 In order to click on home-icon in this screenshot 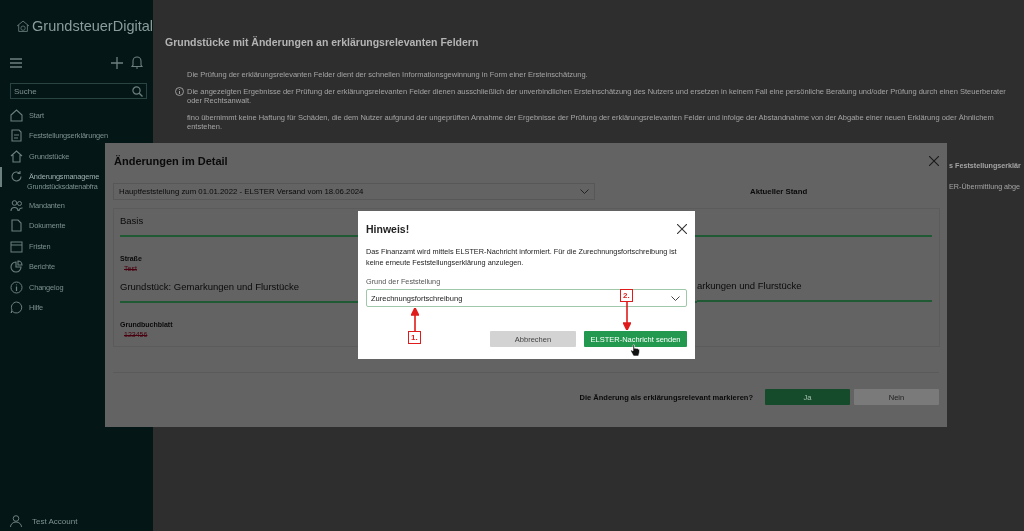, I will do `click(16, 115)`.